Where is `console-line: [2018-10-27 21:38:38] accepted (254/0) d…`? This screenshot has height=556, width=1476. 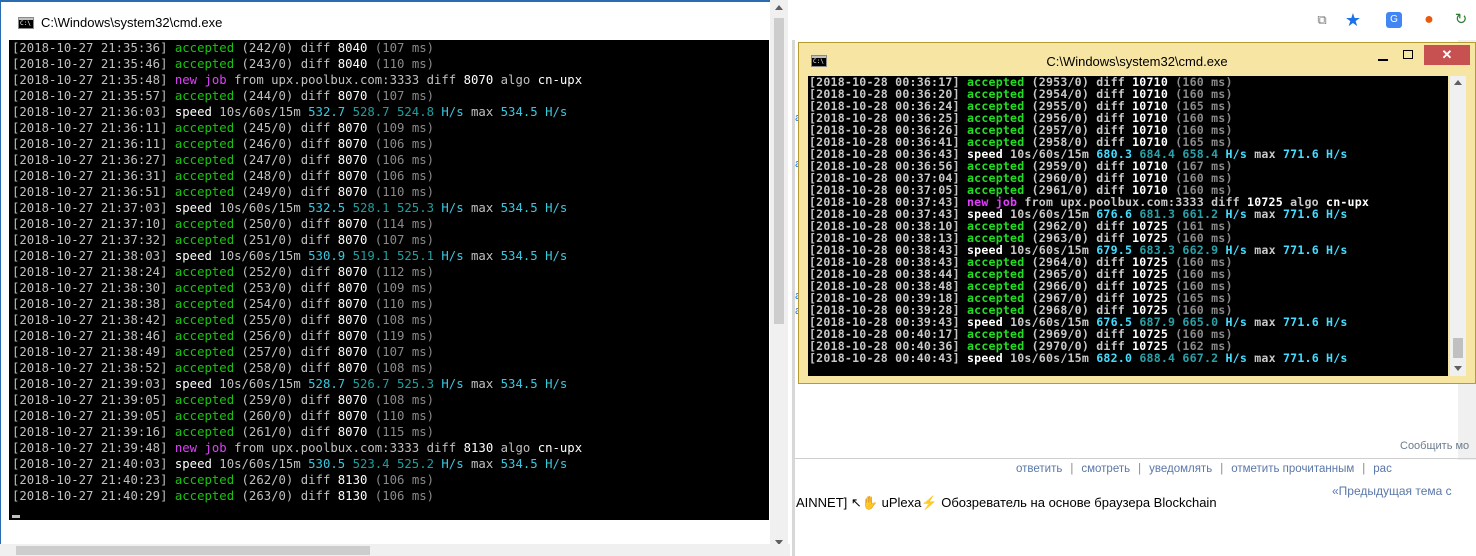 console-line: [2018-10-27 21:38:38] accepted (254/0) d… is located at coordinates (389, 304).